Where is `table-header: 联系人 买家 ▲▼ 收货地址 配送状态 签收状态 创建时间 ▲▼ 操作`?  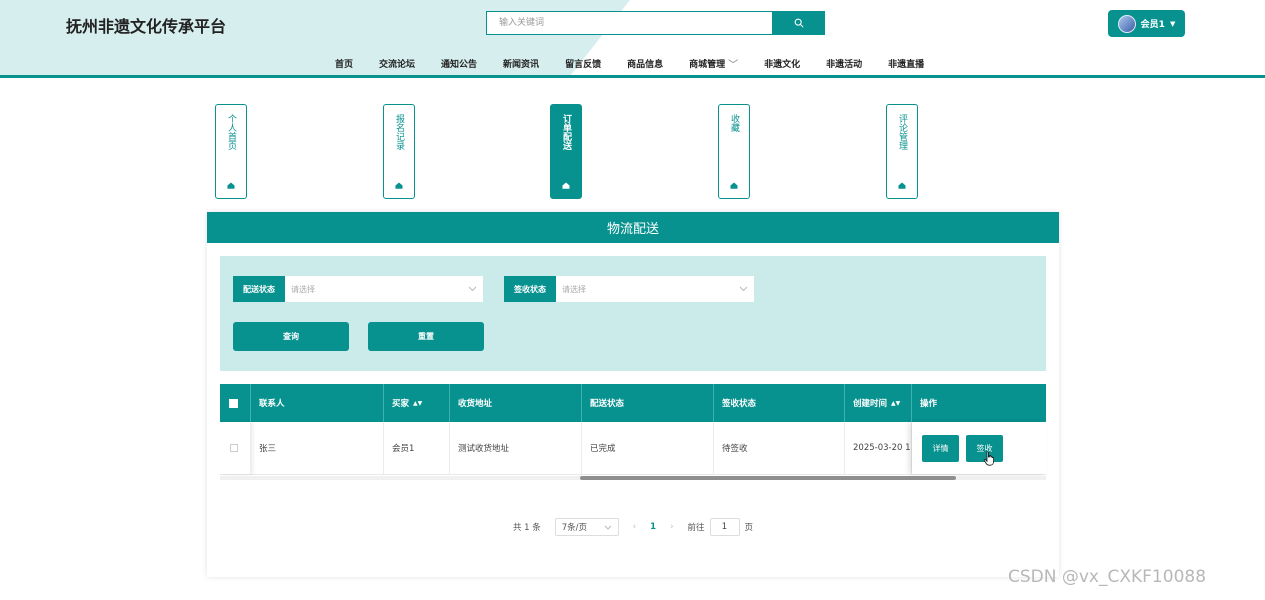
table-header: 联系人 买家 ▲▼ 收货地址 配送状态 签收状态 创建时间 ▲▼ 操作 is located at coordinates (633, 403).